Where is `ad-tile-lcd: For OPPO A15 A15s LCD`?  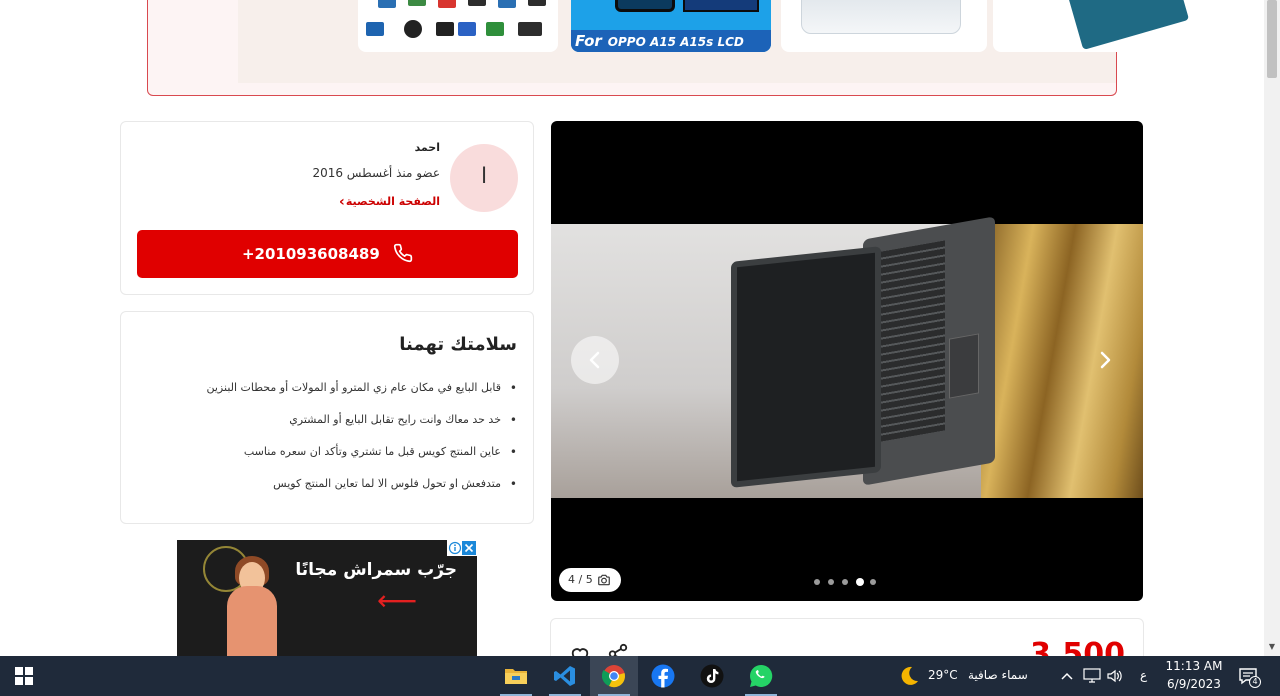
ad-tile-lcd: For OPPO A15 A15s LCD is located at coordinates (671, 26).